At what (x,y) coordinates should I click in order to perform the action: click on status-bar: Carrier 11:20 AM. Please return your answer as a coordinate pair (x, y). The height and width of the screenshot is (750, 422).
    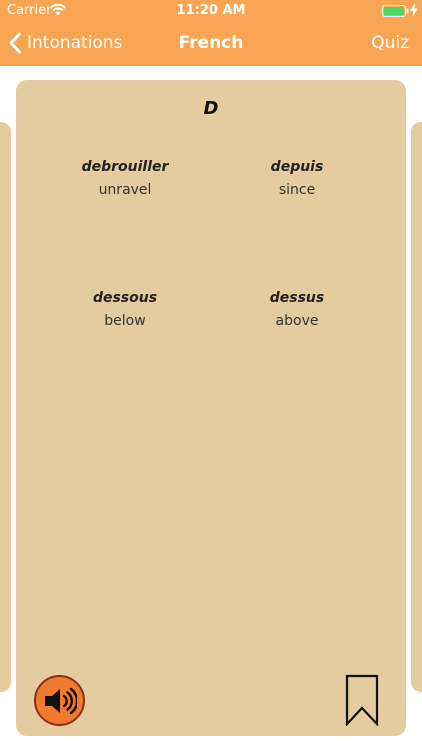
    Looking at the image, I should click on (211, 11).